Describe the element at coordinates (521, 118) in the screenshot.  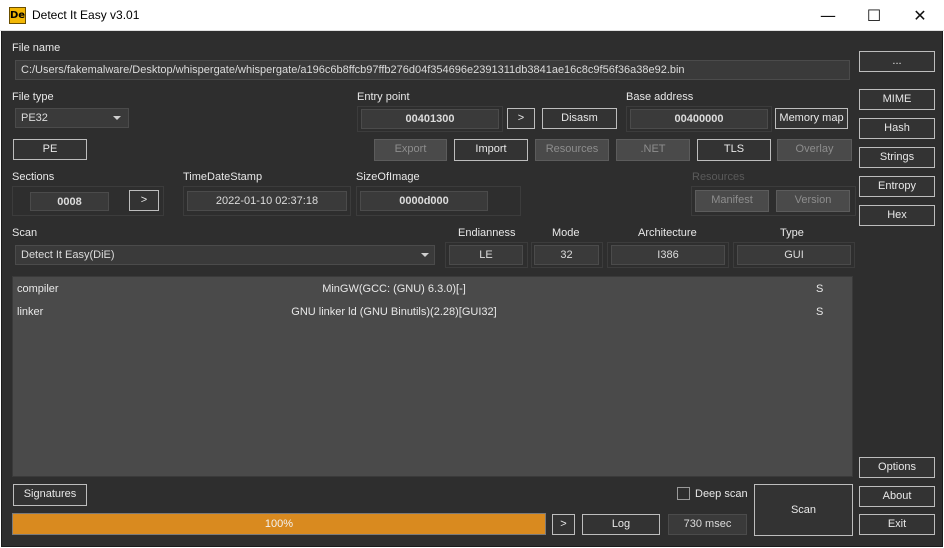
I see `entry-point-go-button: >` at that location.